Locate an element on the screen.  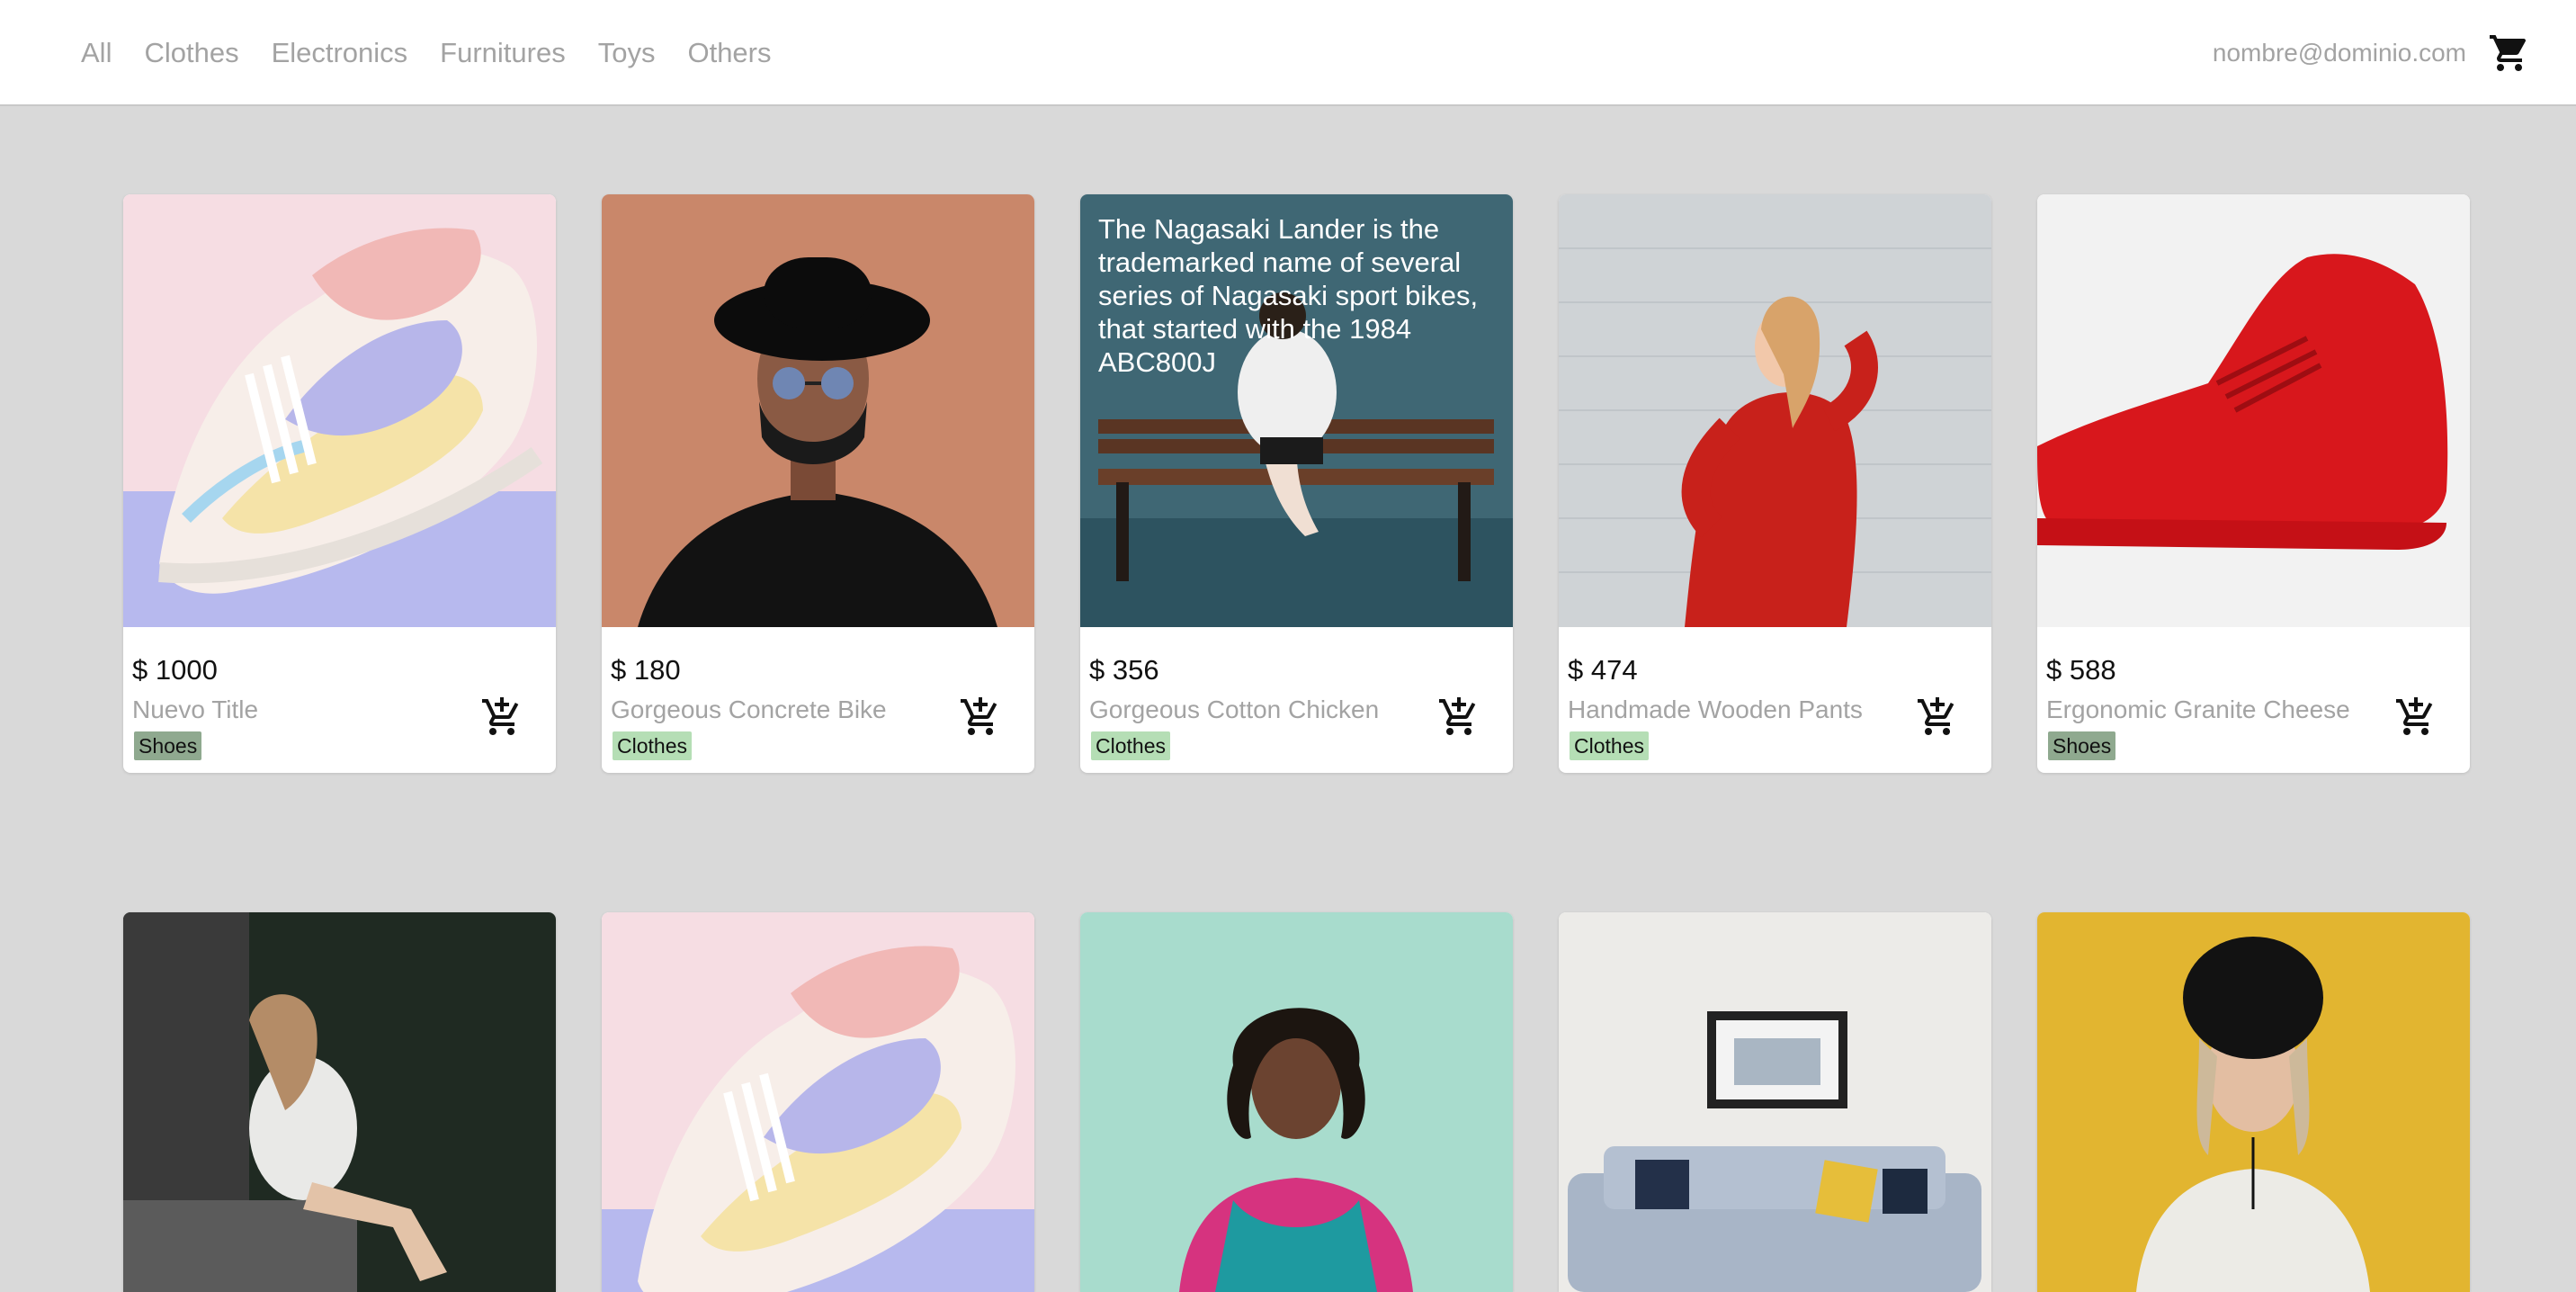
product-info: $ 1000 Nuevo Title Shoes is located at coordinates (339, 700).